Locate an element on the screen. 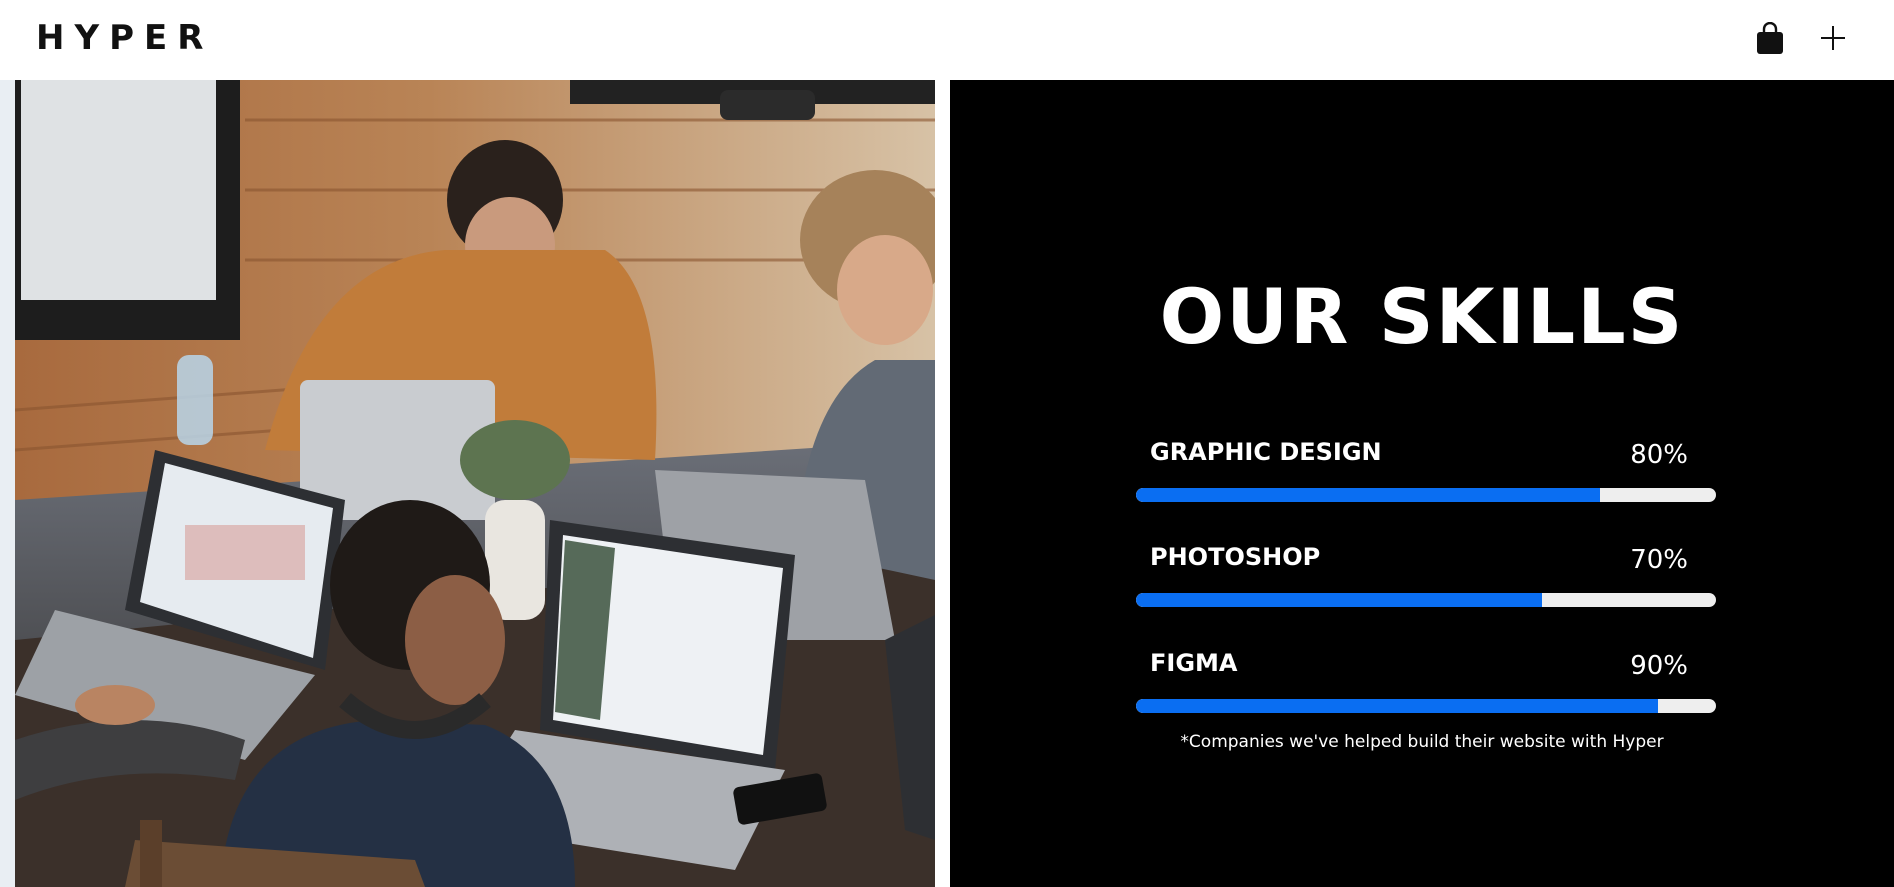  site-logo: HYPER is located at coordinates (124, 38).